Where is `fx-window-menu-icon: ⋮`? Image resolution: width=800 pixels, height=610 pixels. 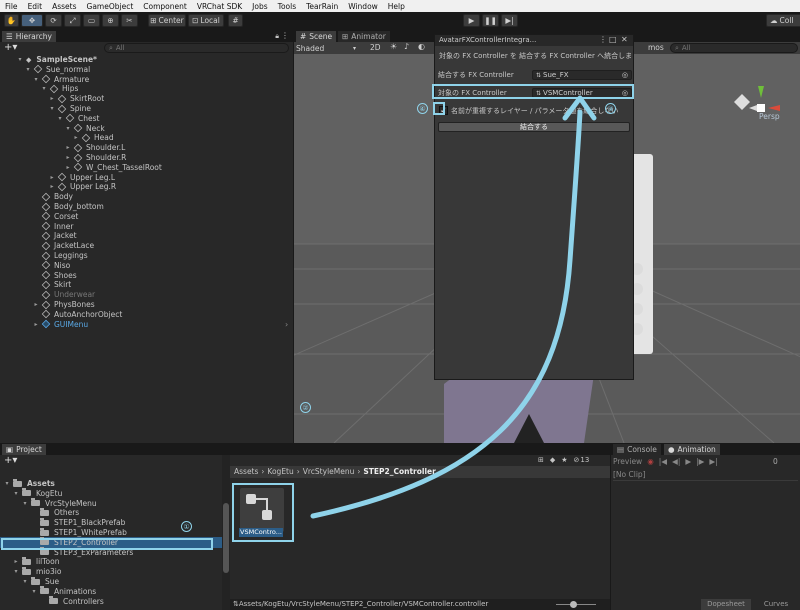
fx-window-menu-icon: ⋮ is located at coordinates (603, 39).